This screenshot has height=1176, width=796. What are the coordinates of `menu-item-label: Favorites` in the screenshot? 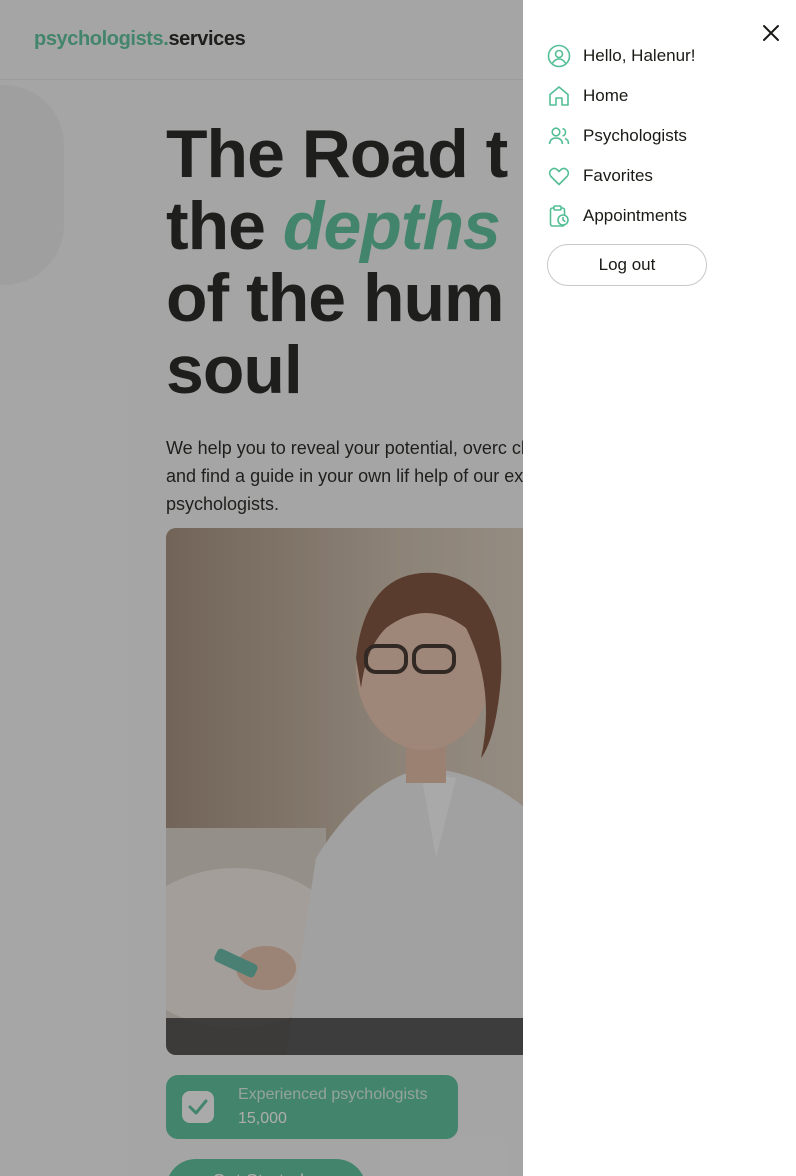 It's located at (618, 175).